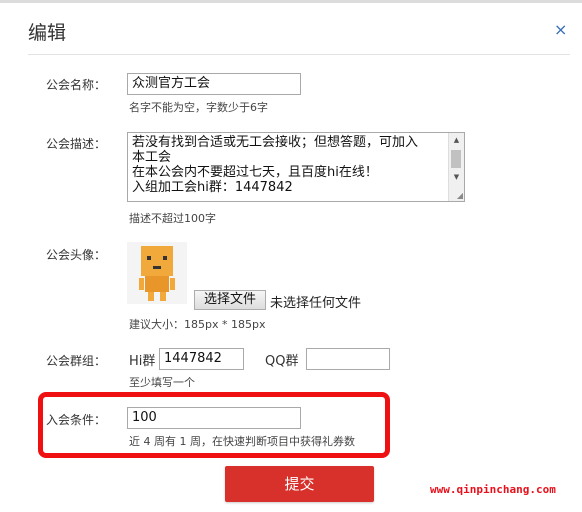 The width and height of the screenshot is (582, 512). Describe the element at coordinates (456, 159) in the screenshot. I see `scroll-thumb` at that location.